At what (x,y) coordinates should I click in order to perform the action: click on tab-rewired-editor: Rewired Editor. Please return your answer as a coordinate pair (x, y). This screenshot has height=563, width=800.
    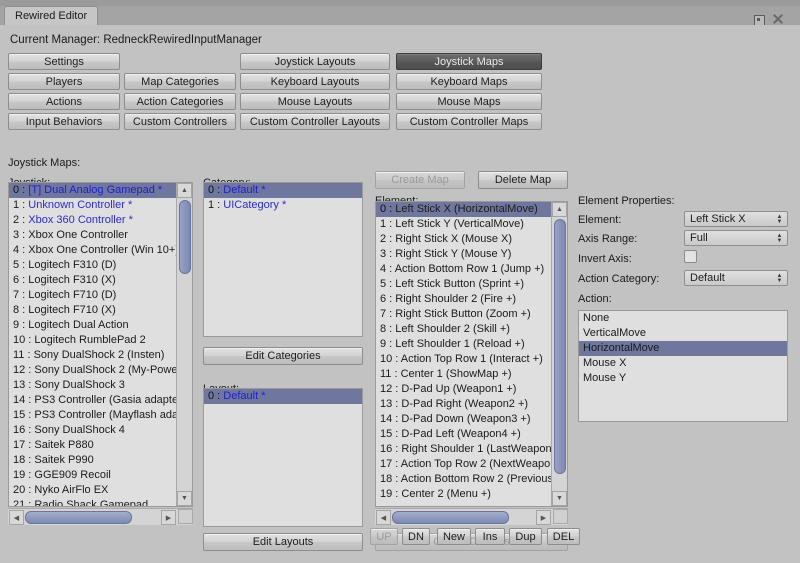
    Looking at the image, I should click on (51, 16).